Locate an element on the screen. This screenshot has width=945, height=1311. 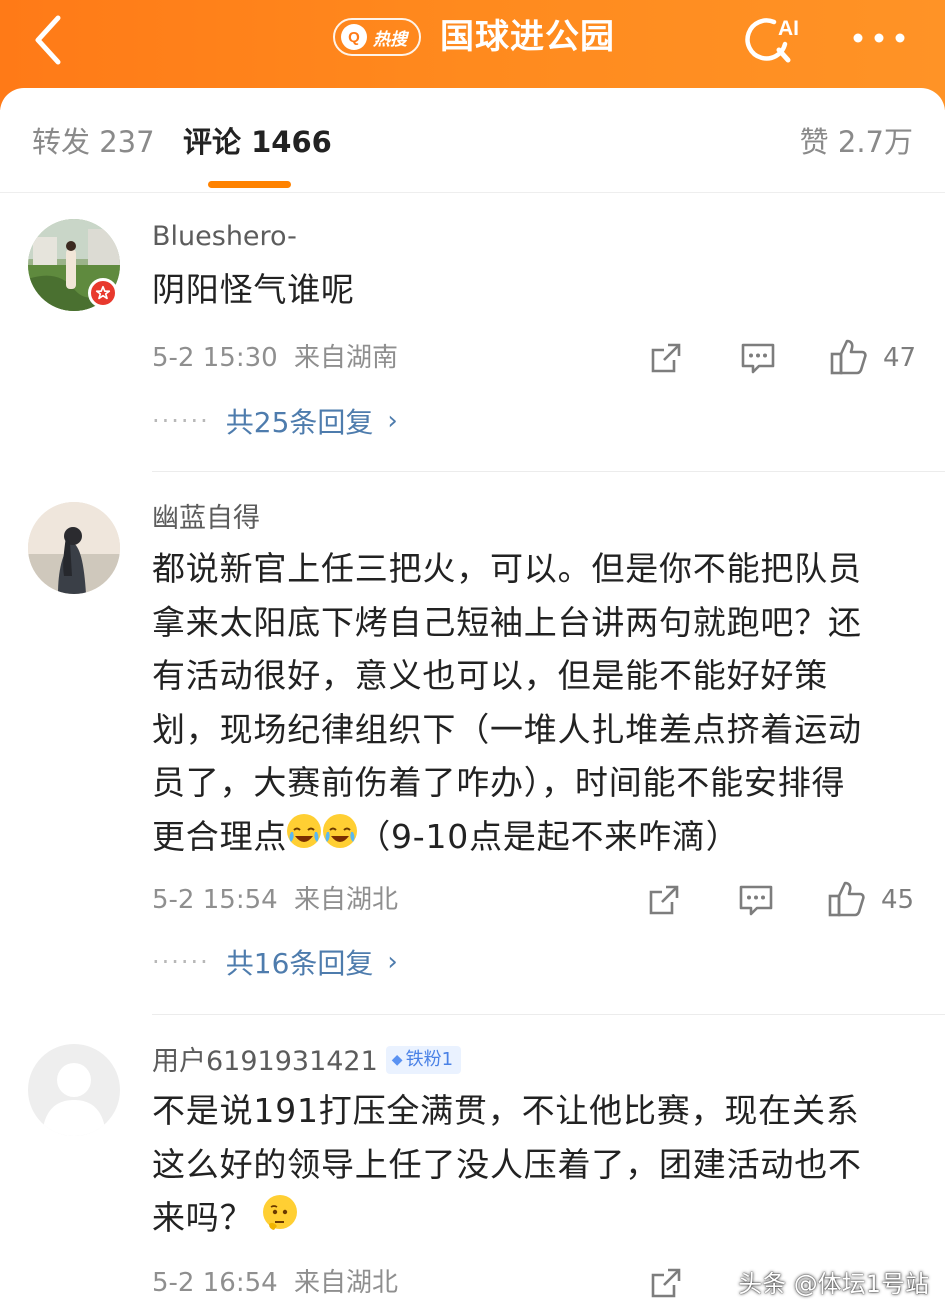
fan-badge-label: 铁粉1 is located at coordinates (429, 1059).